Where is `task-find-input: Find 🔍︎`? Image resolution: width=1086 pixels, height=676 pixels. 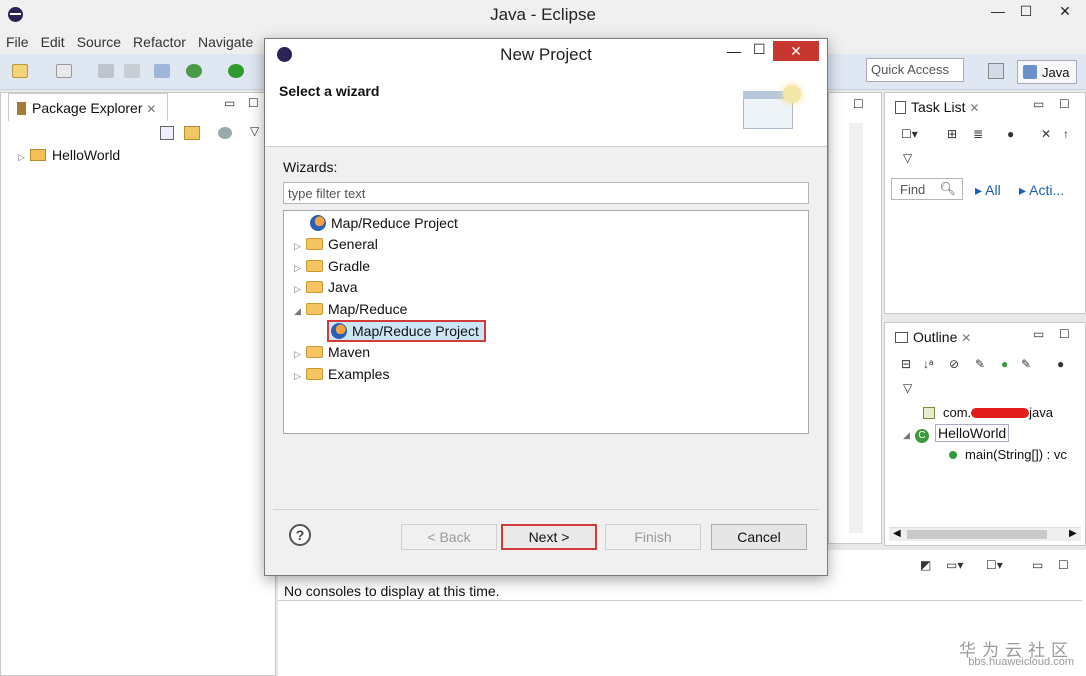 task-find-input: Find 🔍︎ is located at coordinates (927, 189).